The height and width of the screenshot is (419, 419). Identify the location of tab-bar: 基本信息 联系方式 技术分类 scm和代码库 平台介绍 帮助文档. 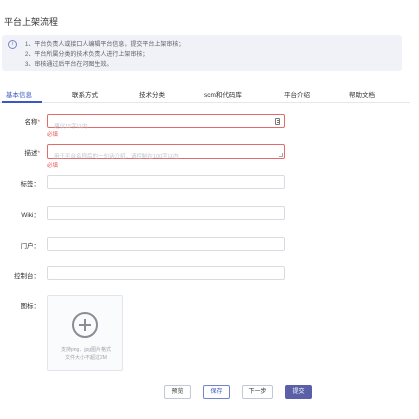
(205, 94).